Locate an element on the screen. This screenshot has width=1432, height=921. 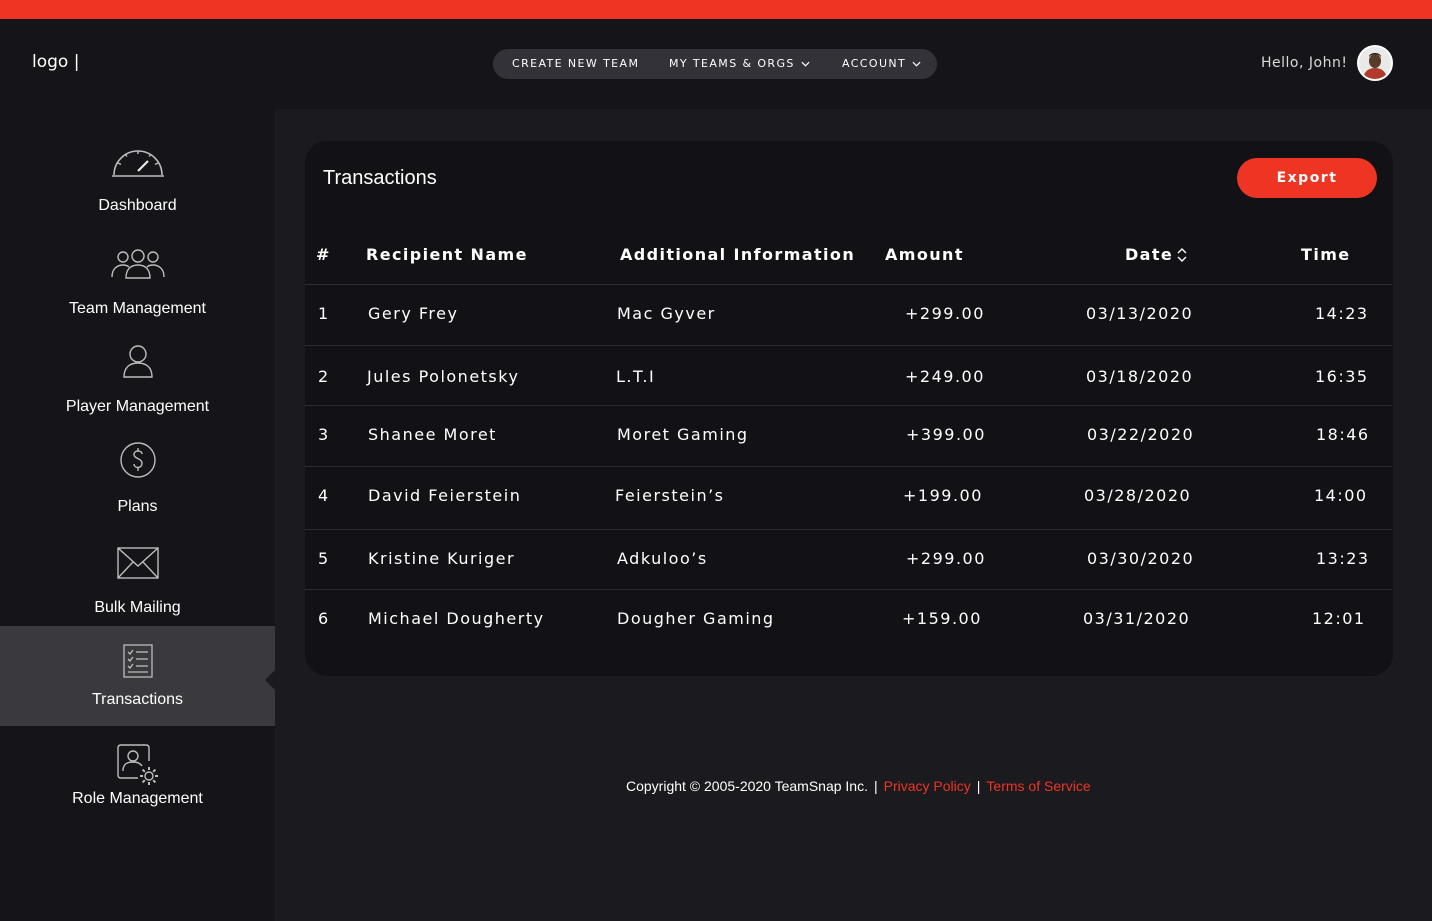
column-header-date-label: Date is located at coordinates (1149, 254).